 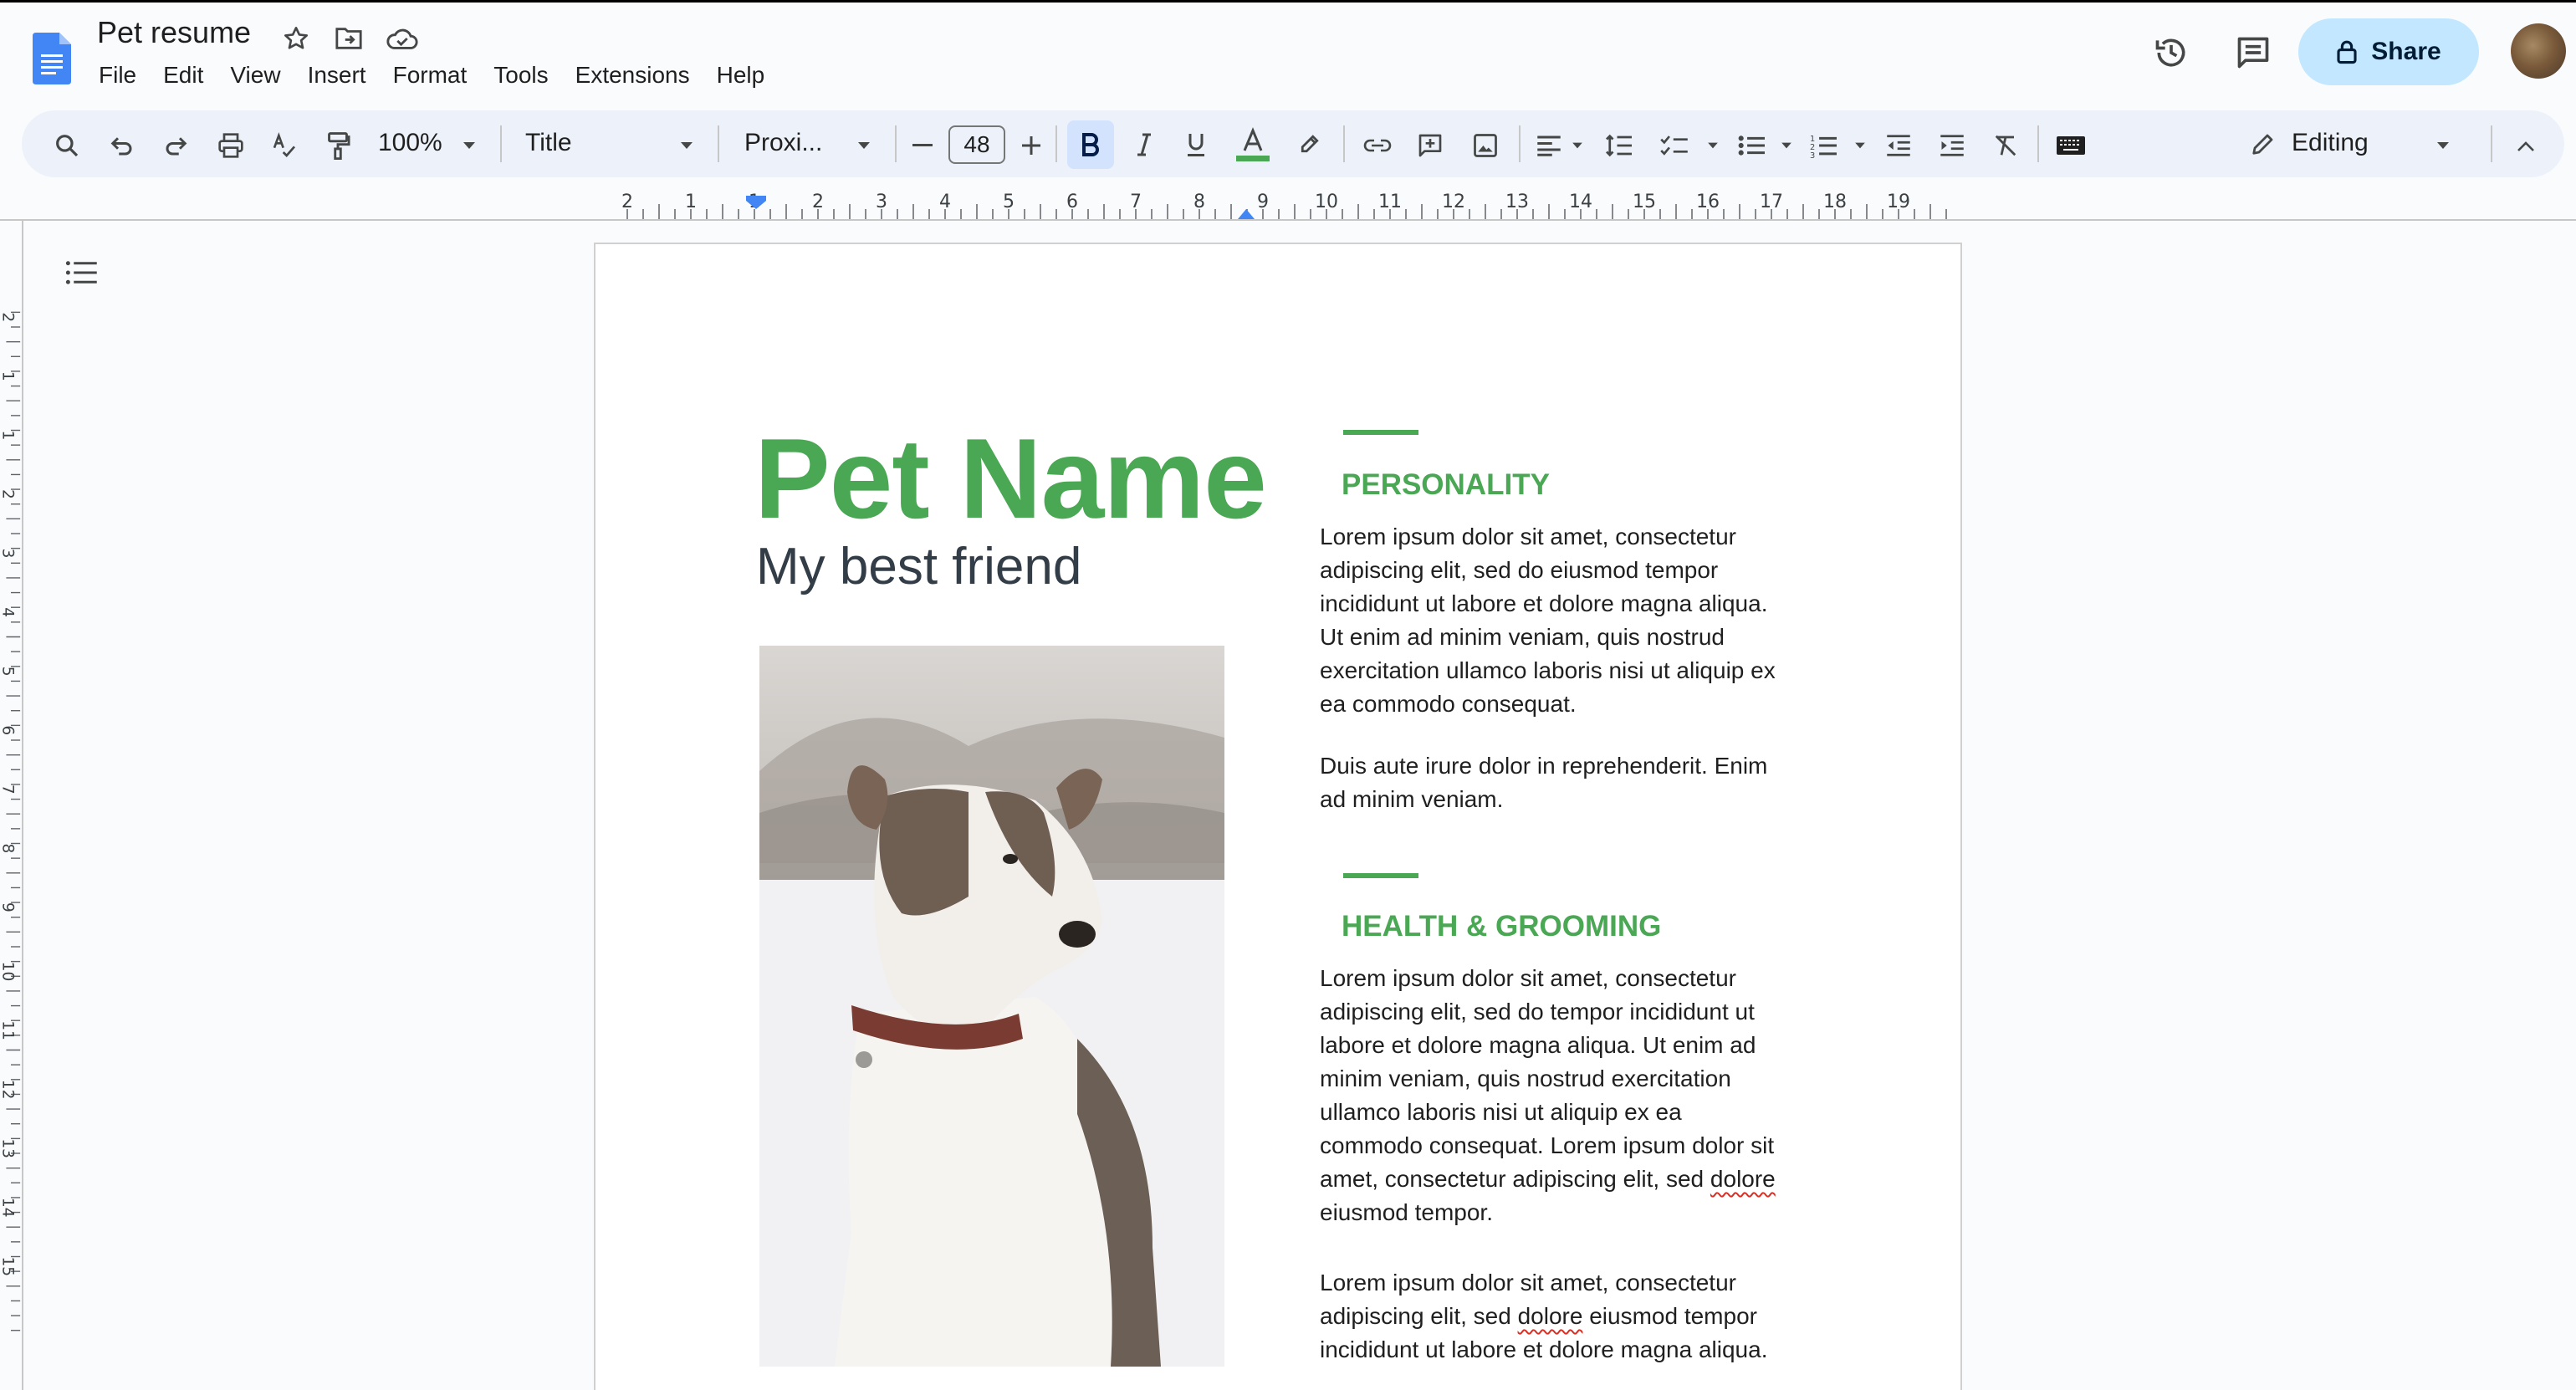 What do you see at coordinates (337, 76) in the screenshot?
I see `menu-insert: Insert` at bounding box center [337, 76].